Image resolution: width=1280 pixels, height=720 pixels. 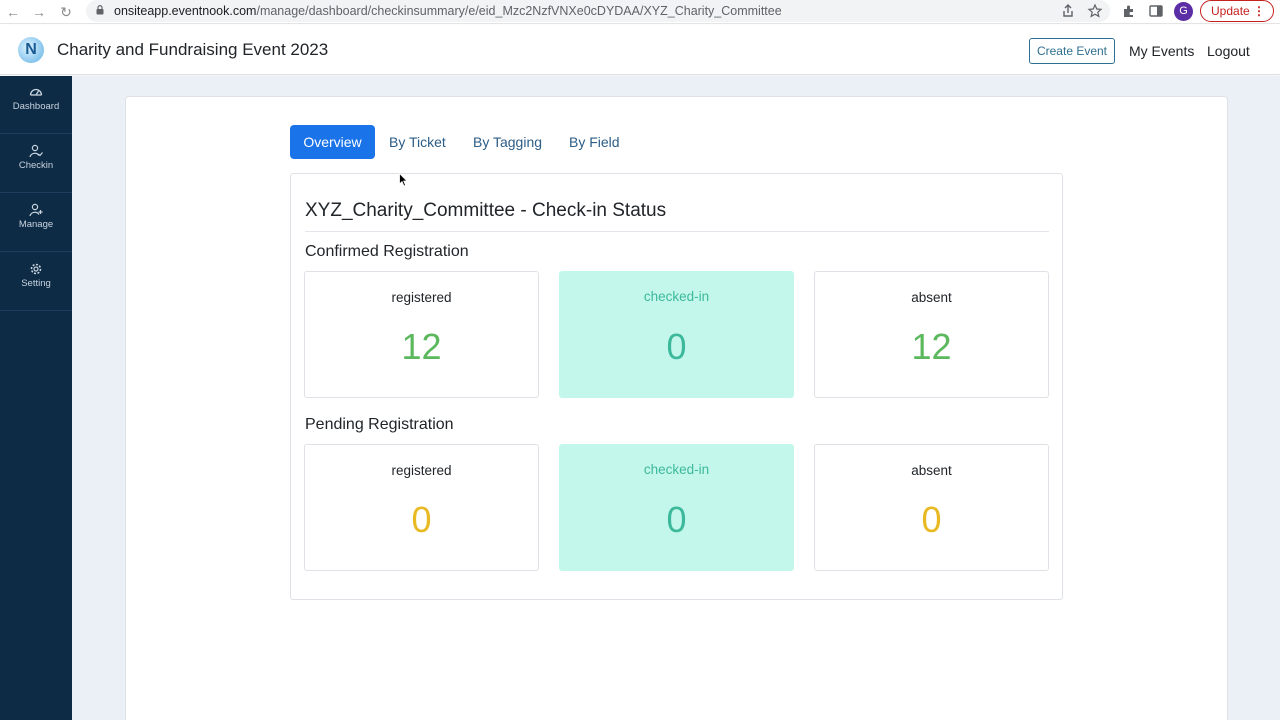 What do you see at coordinates (66, 12) in the screenshot?
I see `reload-icon: ↻` at bounding box center [66, 12].